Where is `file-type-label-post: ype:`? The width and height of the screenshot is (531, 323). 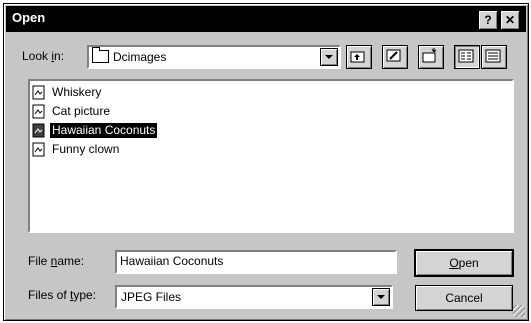 file-type-label-post: ype: is located at coordinates (85, 295).